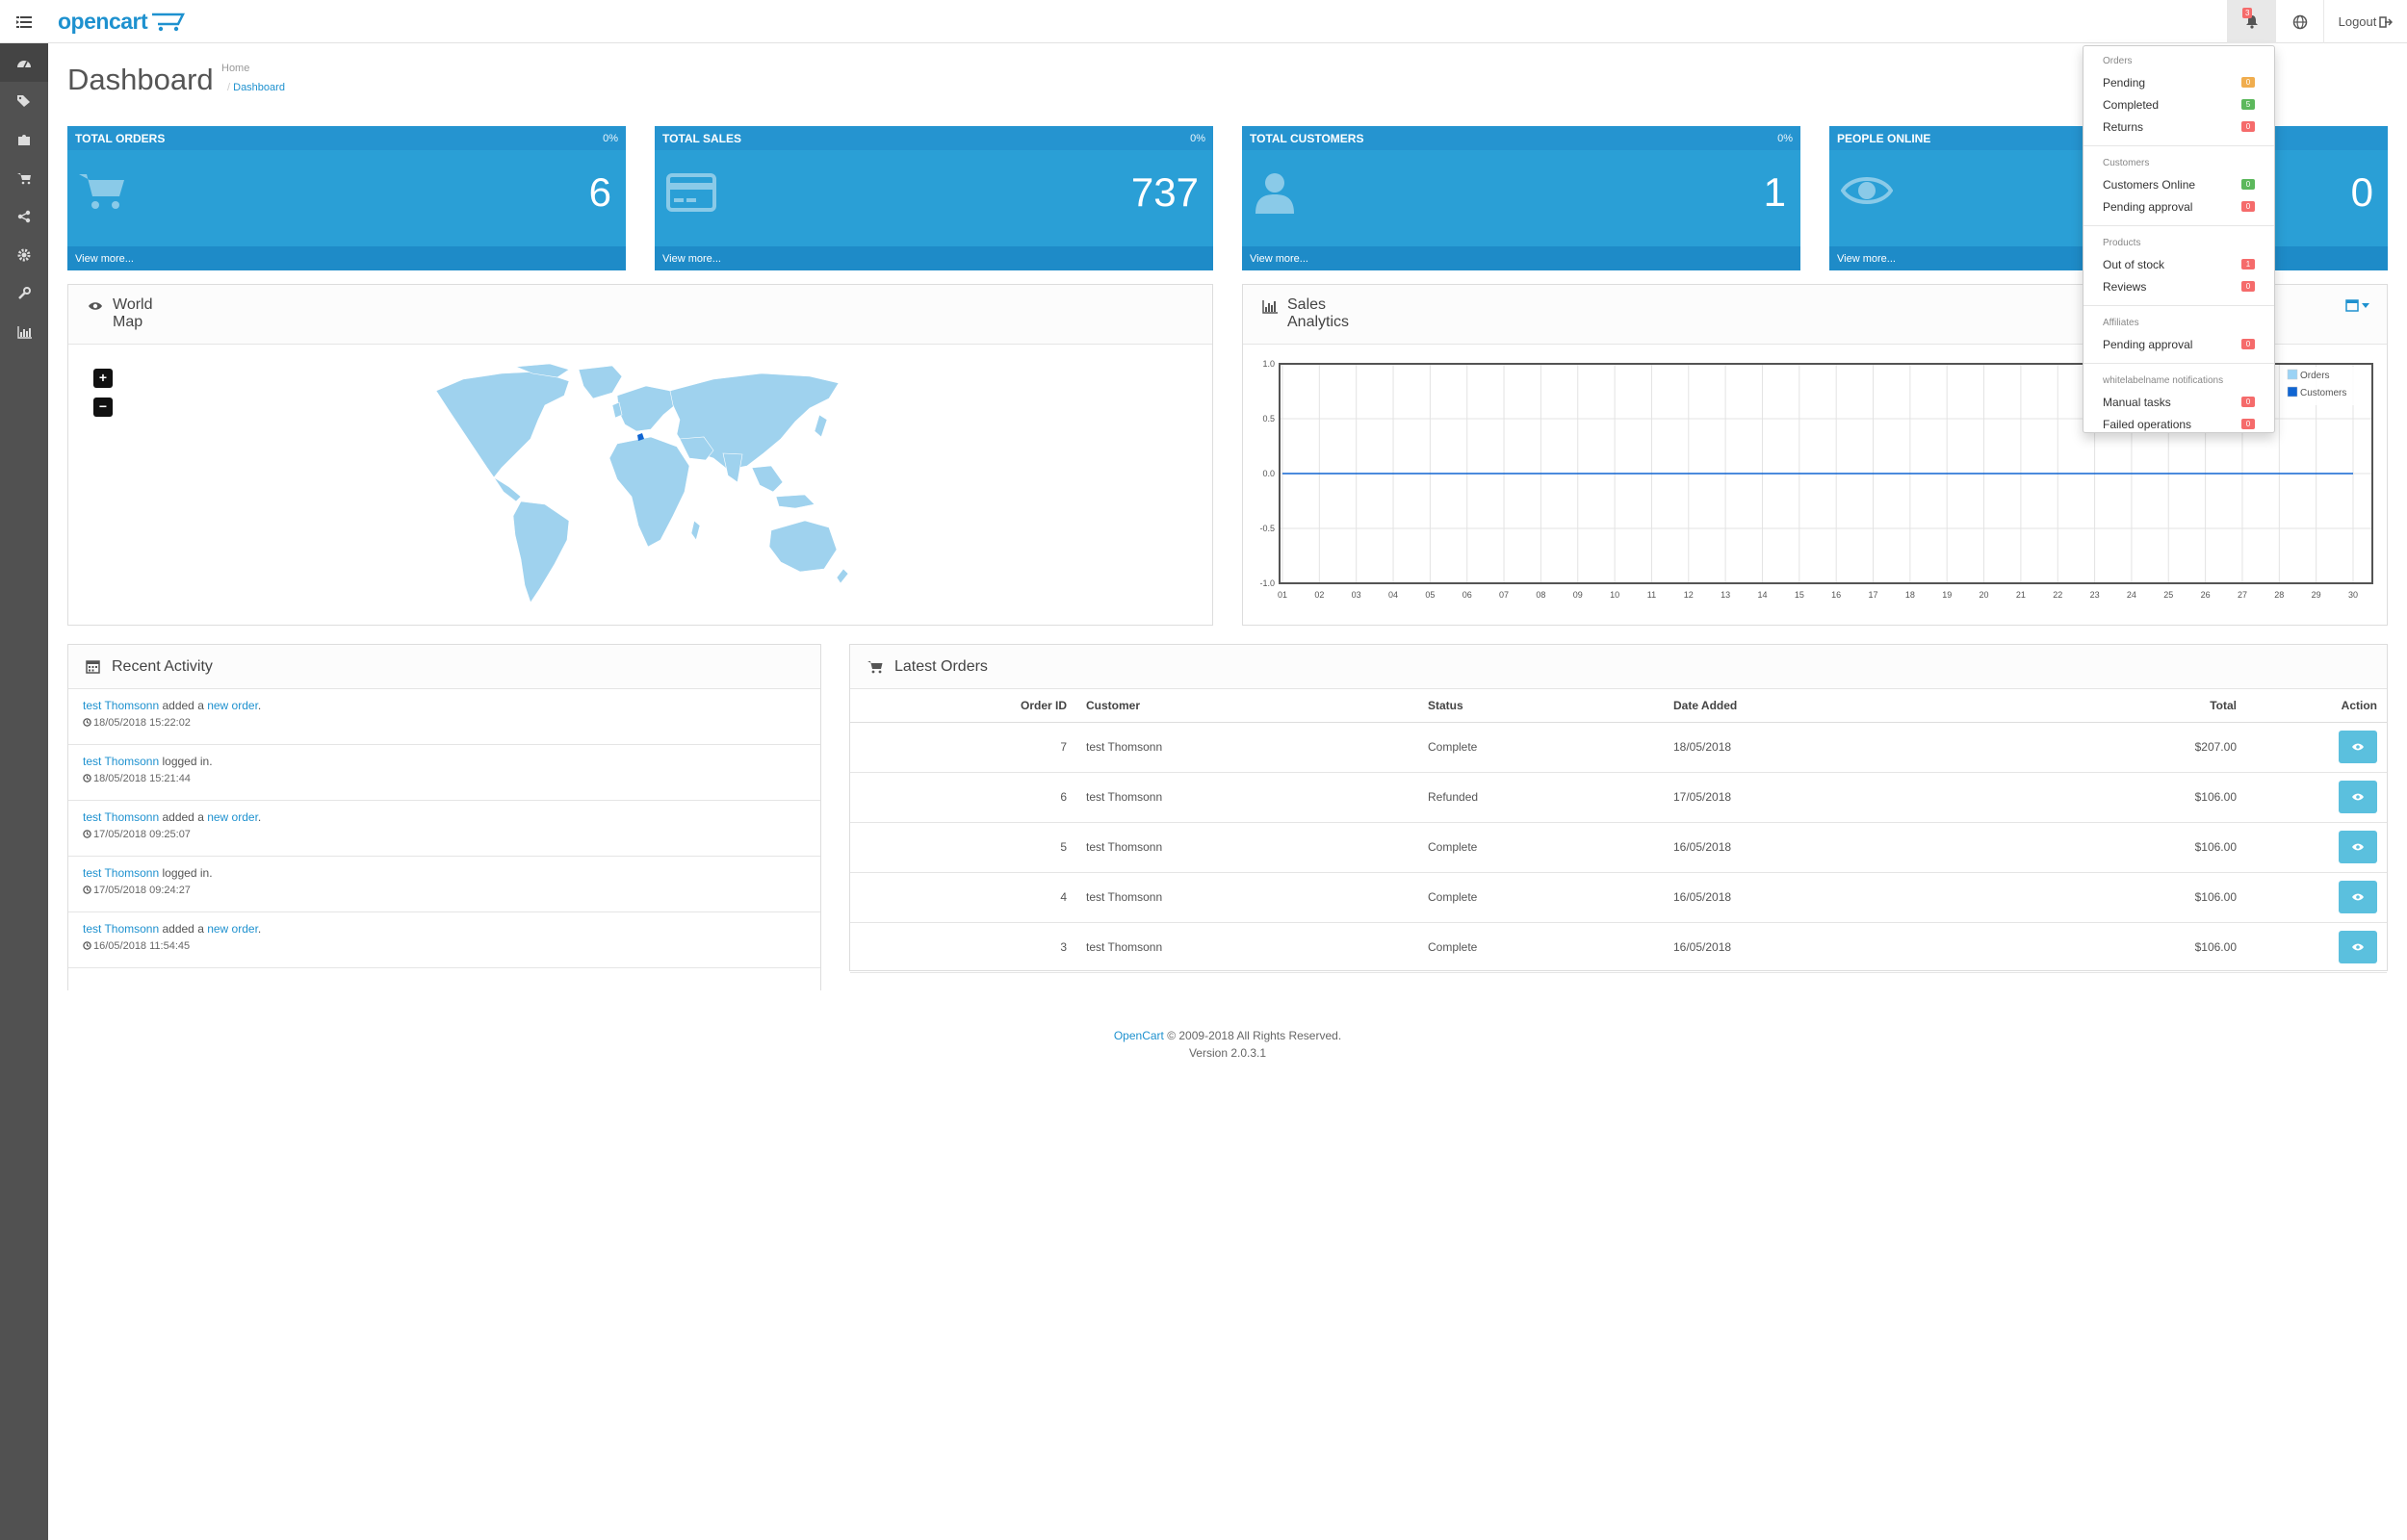 This screenshot has height=1540, width=2407. I want to click on dropdown-divider, so click(2178, 305).